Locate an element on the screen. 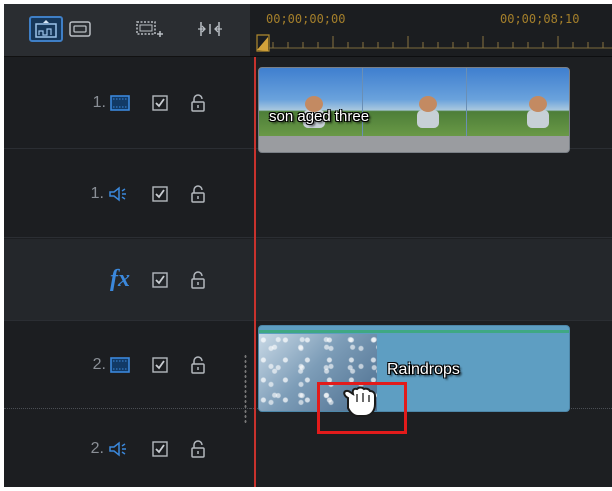  fx-track-label: fx is located at coordinates (120, 279).